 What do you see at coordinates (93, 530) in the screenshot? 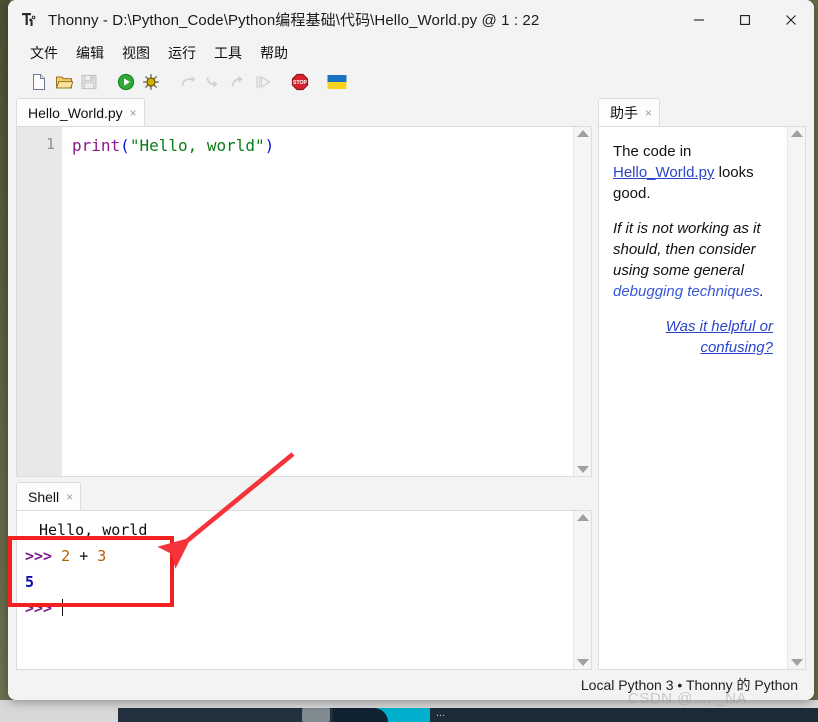
I see `shell-output-line: Hello, world` at bounding box center [93, 530].